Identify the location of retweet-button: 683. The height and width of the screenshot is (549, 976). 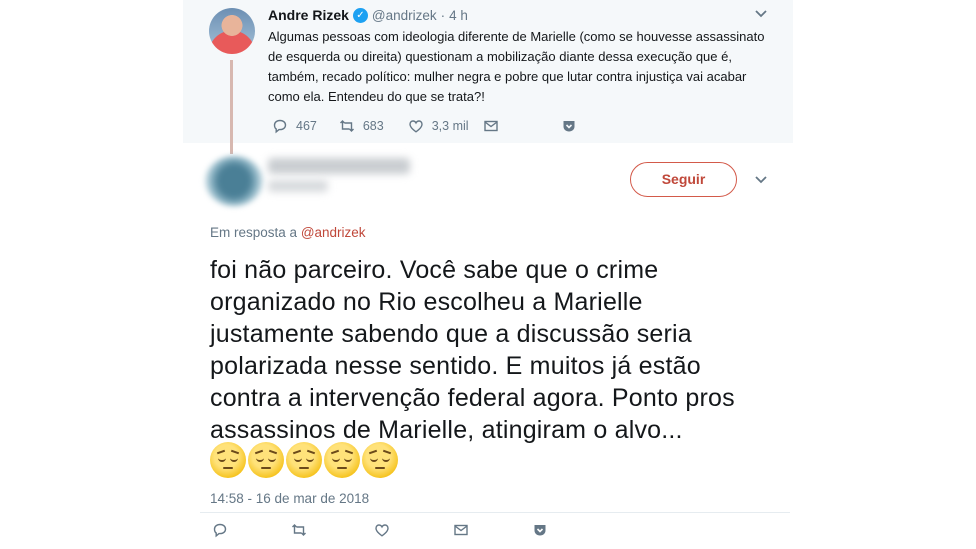
(361, 126).